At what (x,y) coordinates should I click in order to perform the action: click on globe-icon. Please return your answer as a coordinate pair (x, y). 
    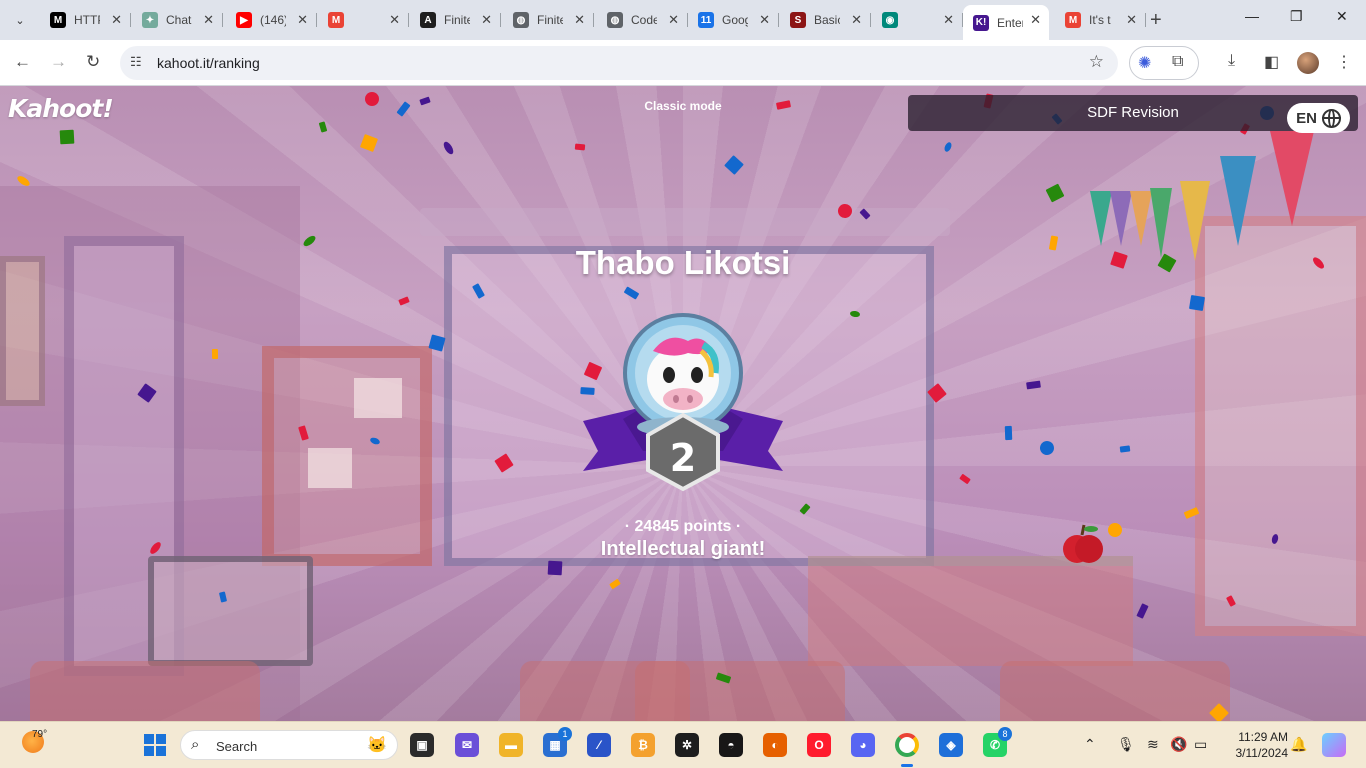
    Looking at the image, I should click on (1331, 118).